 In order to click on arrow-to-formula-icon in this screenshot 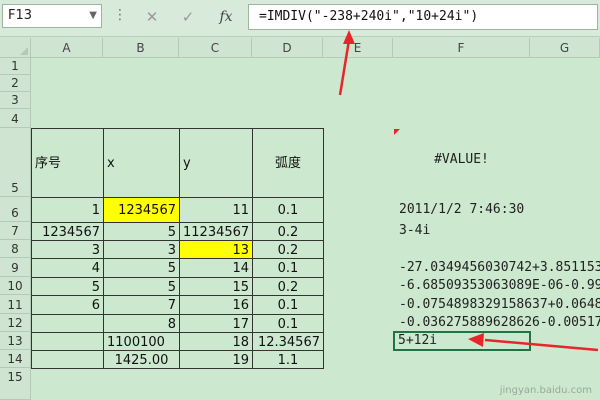, I will do `click(346, 63)`.